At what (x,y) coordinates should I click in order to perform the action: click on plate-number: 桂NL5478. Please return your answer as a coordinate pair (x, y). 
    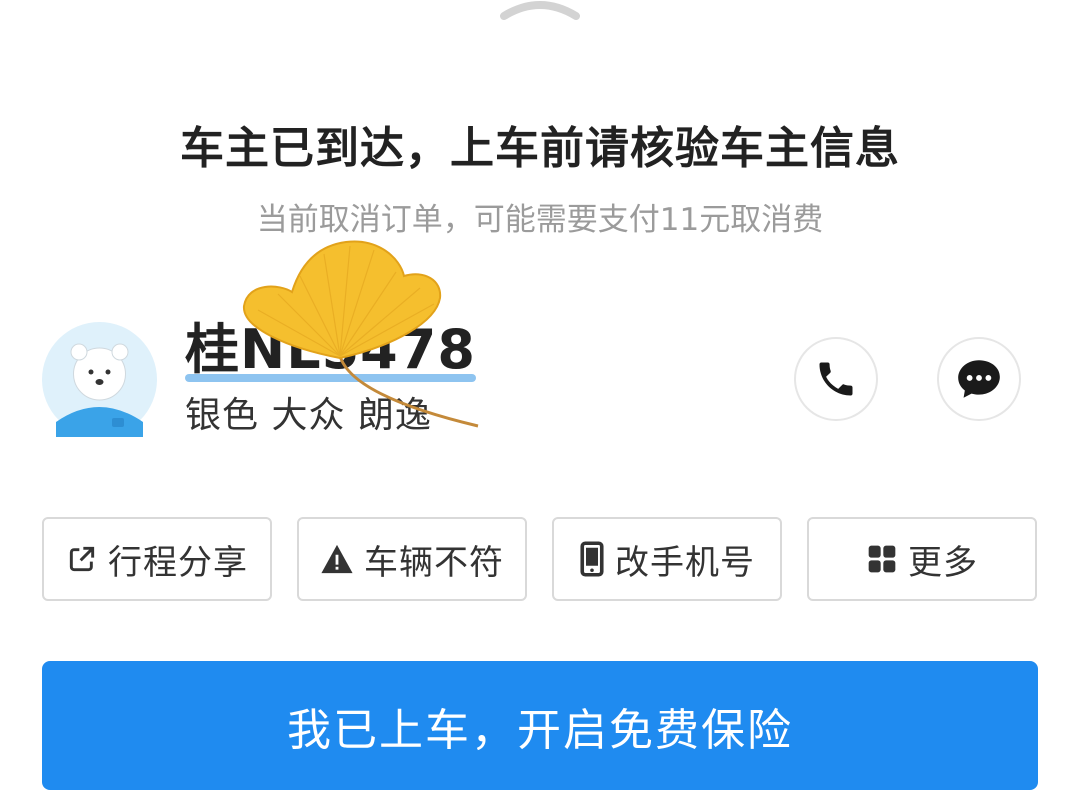
    Looking at the image, I should click on (330, 350).